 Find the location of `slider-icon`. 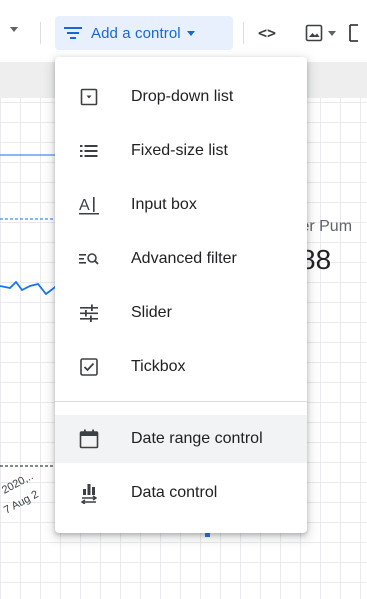

slider-icon is located at coordinates (89, 313).